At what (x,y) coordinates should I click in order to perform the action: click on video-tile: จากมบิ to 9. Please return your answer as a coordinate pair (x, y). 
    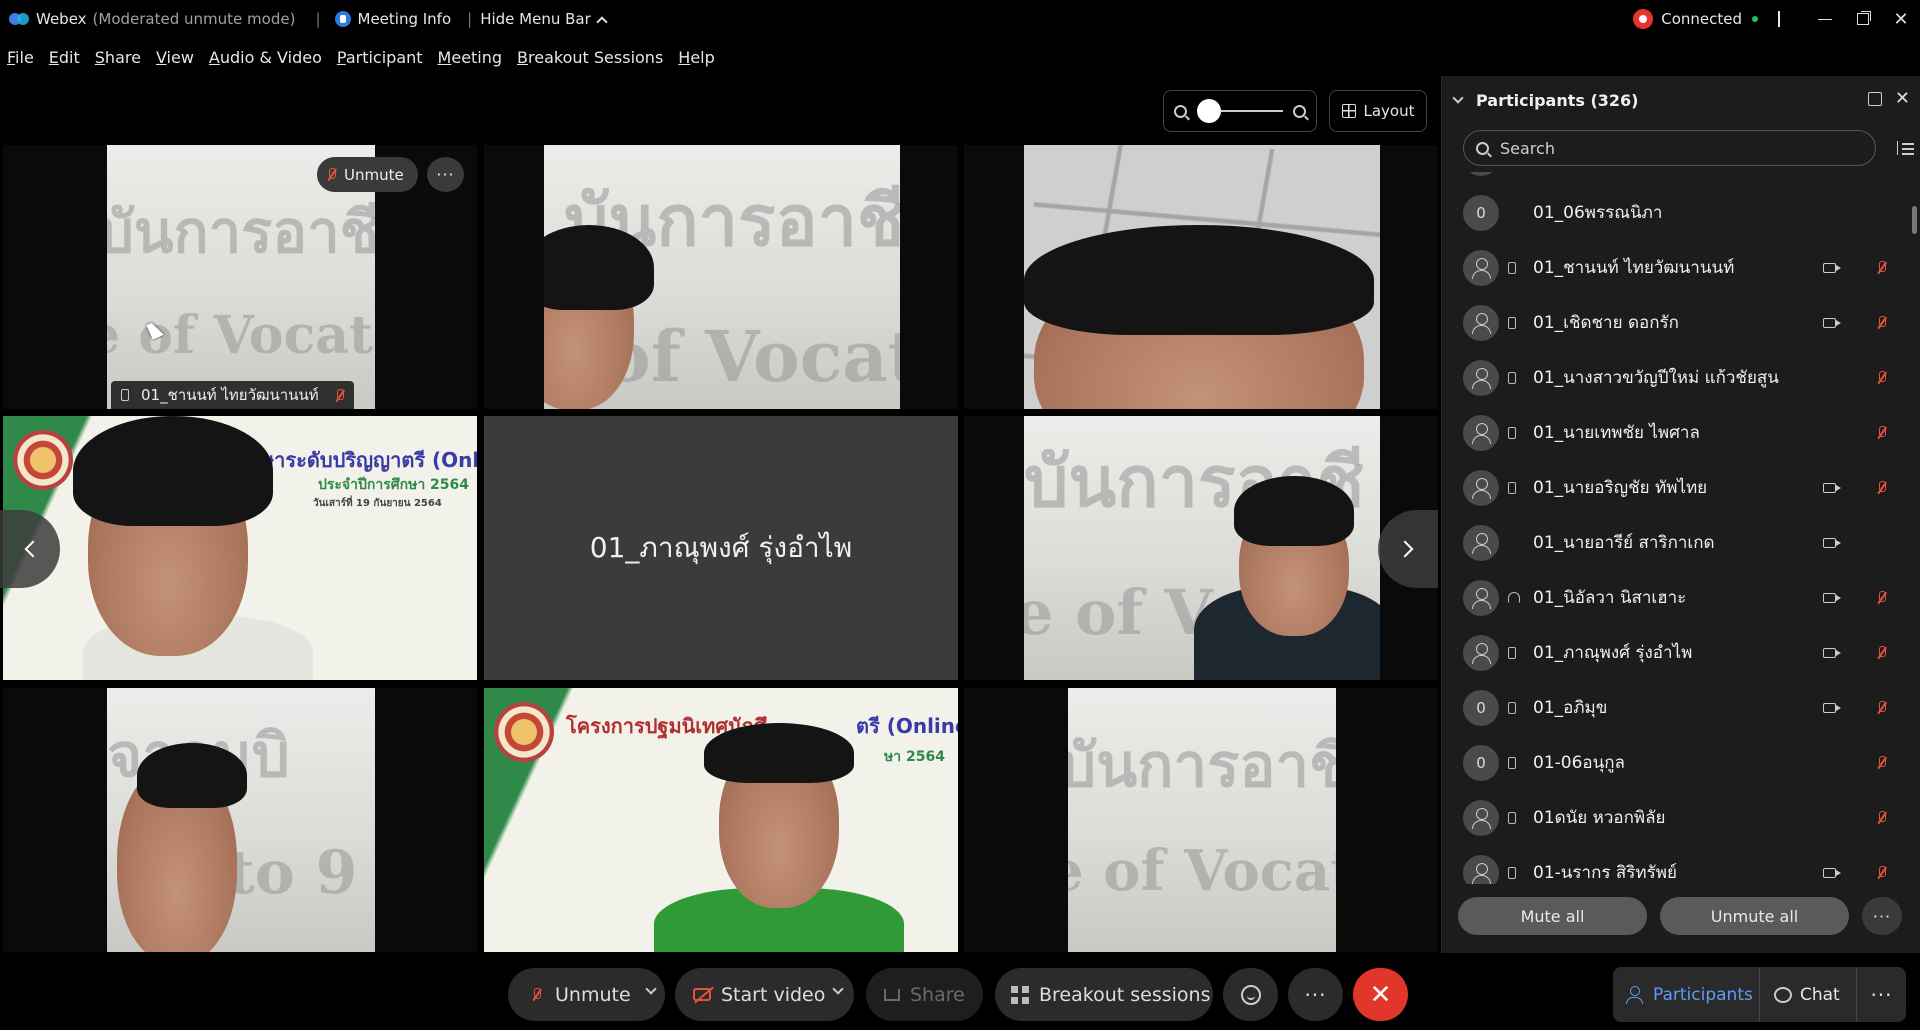
    Looking at the image, I should click on (240, 820).